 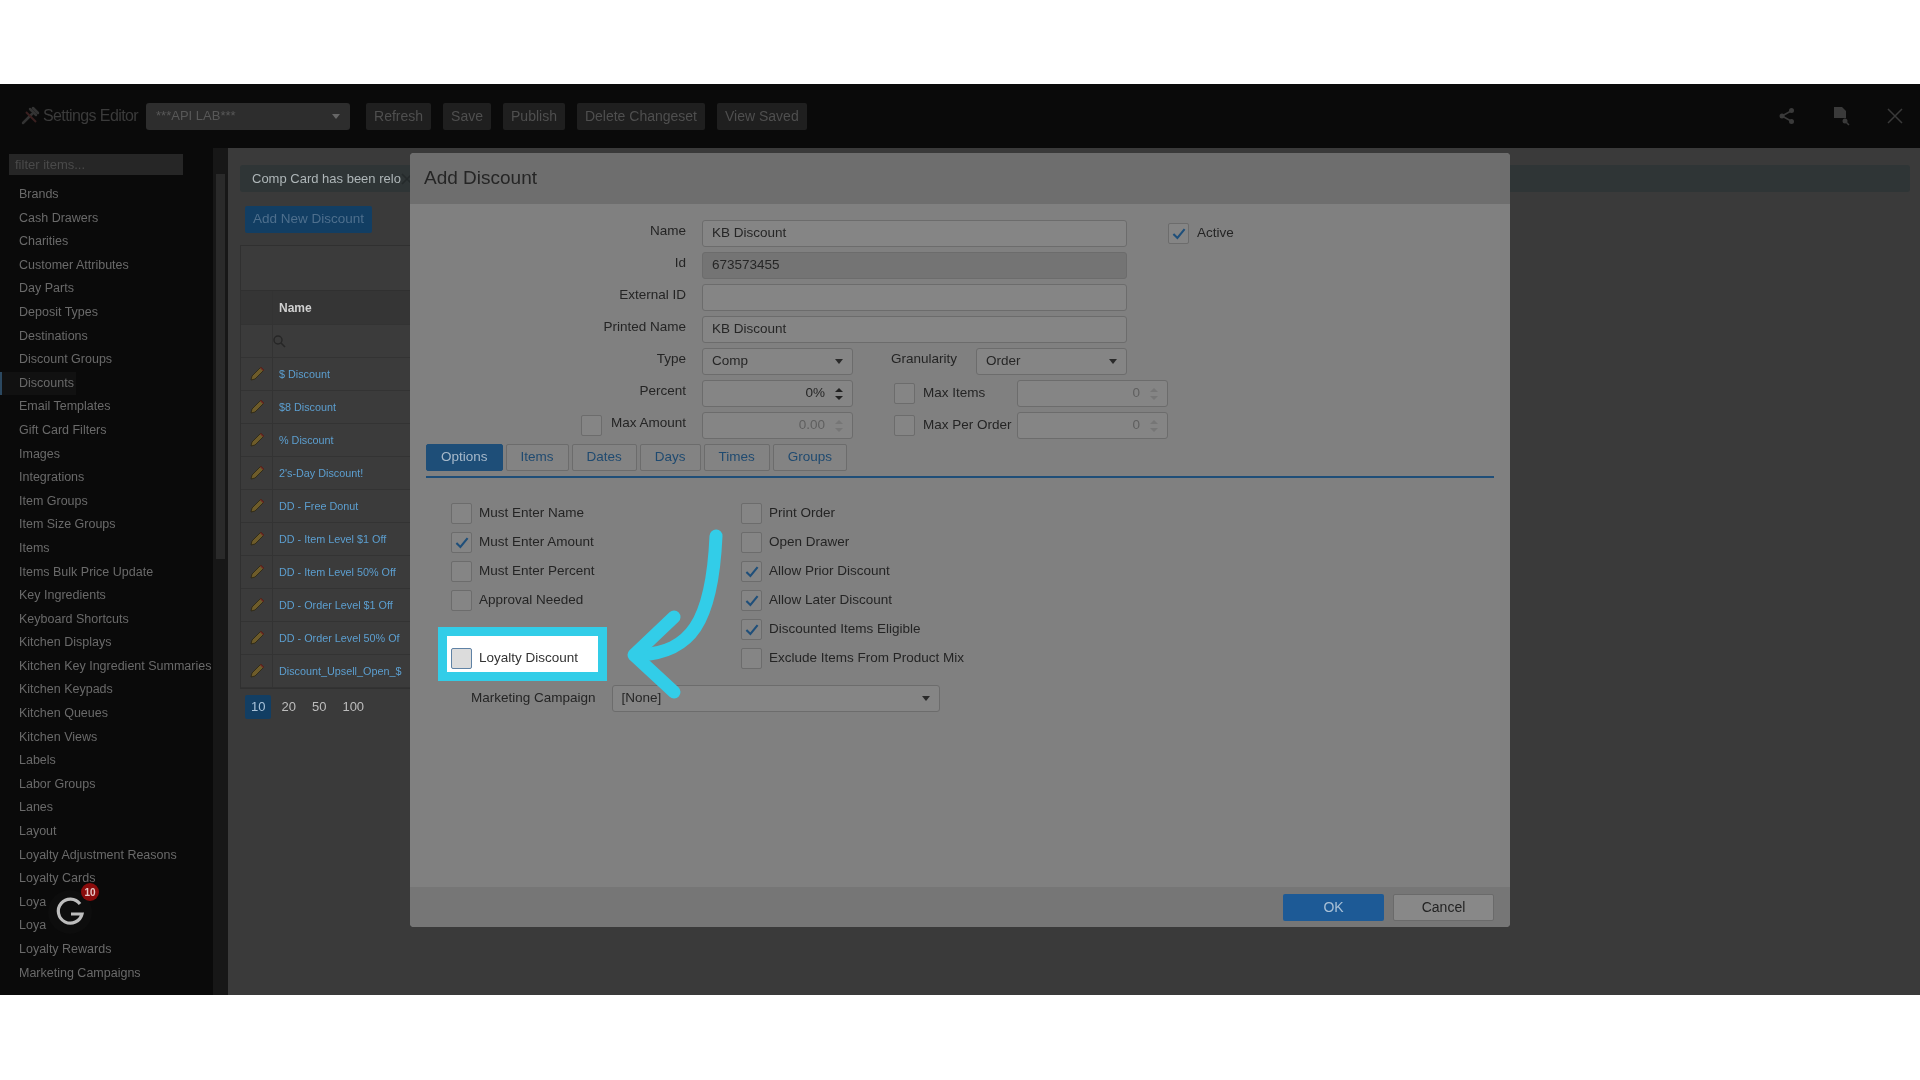 I want to click on sidebar-item: Day Parts, so click(x=38, y=289).